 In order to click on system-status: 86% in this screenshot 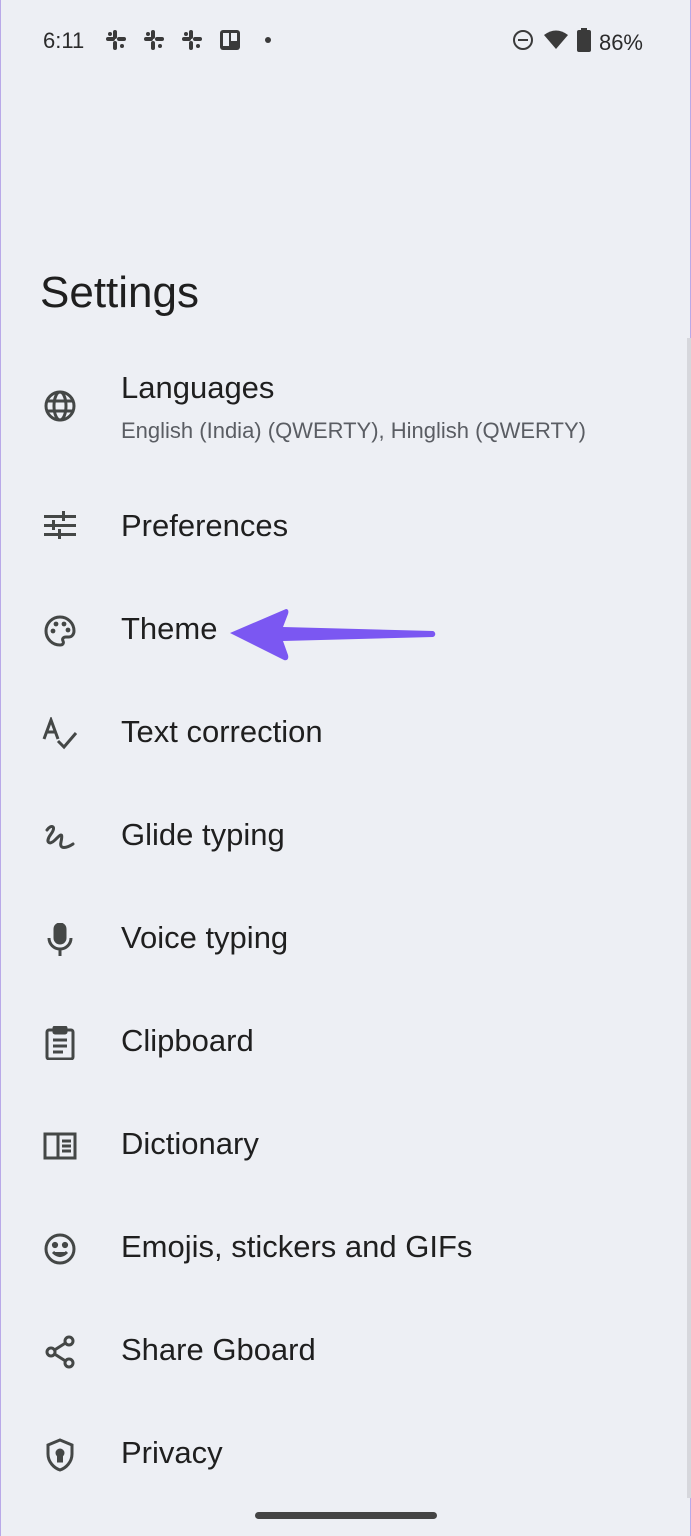, I will do `click(577, 42)`.